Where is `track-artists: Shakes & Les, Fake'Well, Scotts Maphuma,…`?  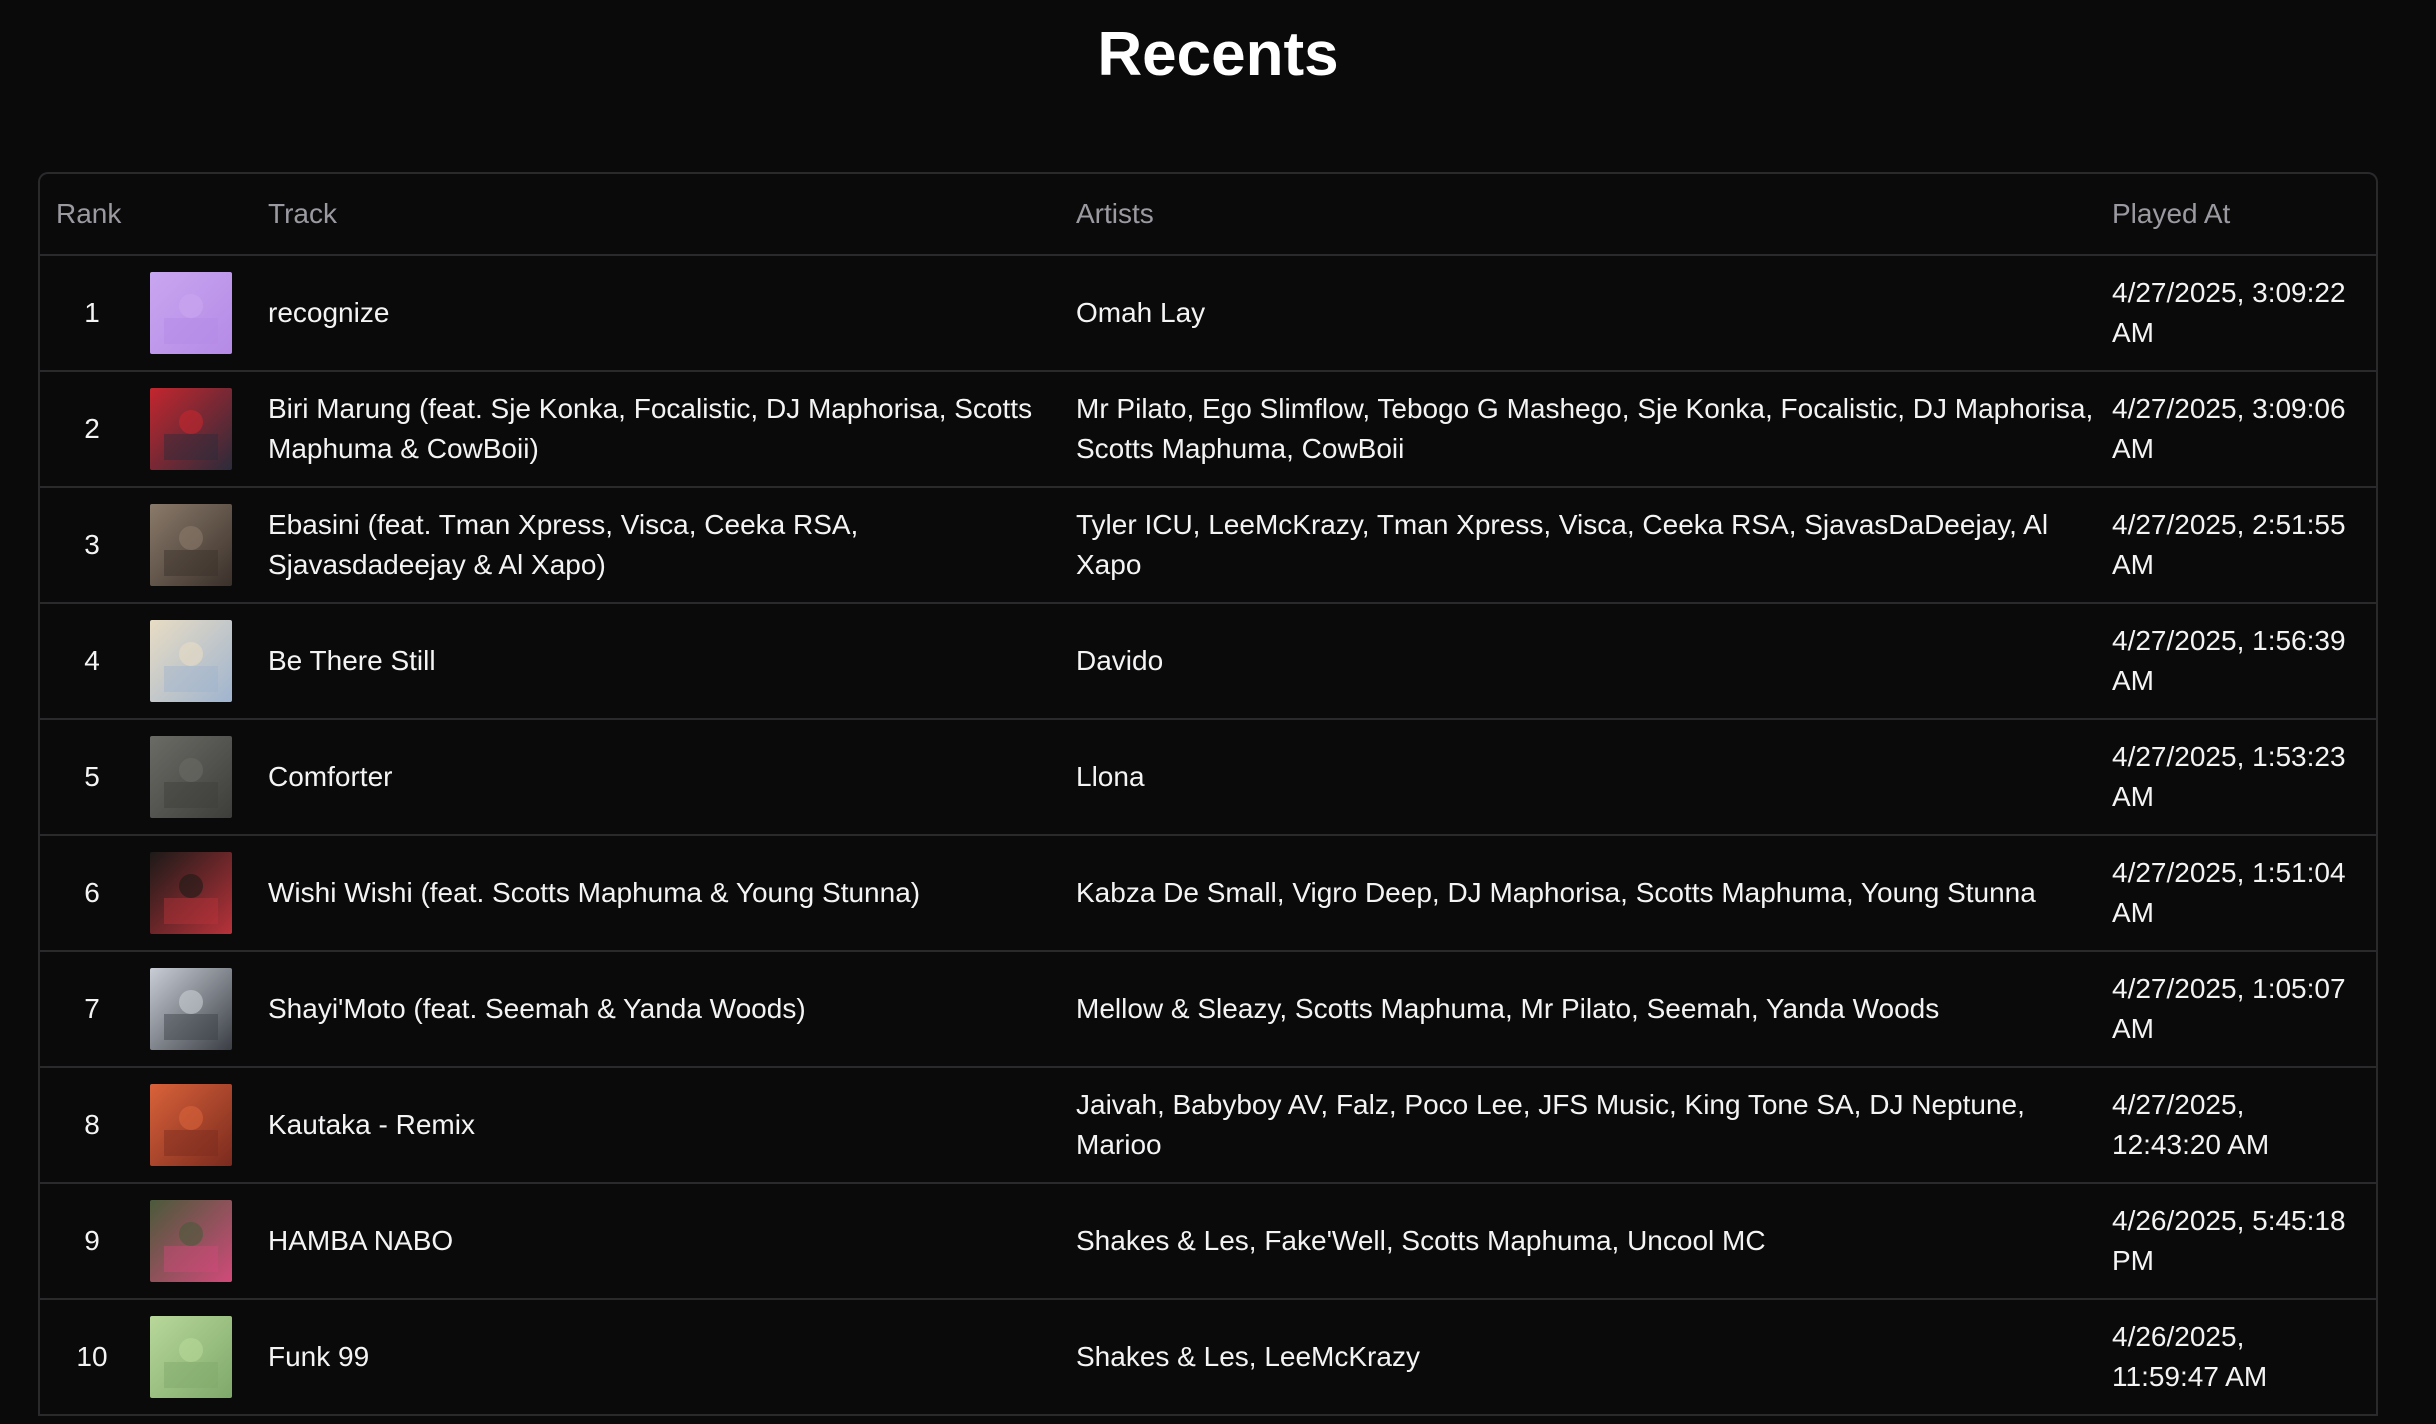
track-artists: Shakes & Les, Fake'Well, Scotts Maphuma,… is located at coordinates (1578, 1241).